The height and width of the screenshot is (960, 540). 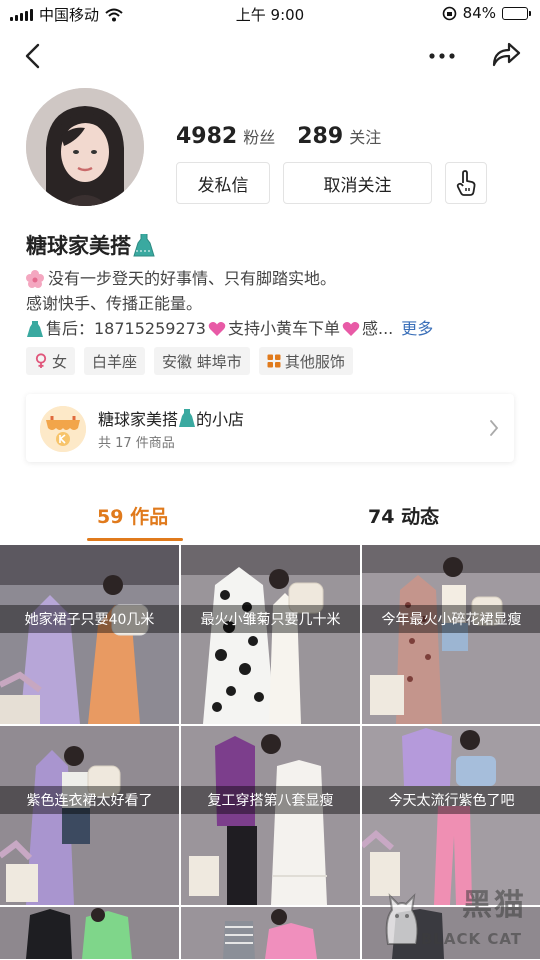 What do you see at coordinates (357, 183) in the screenshot?
I see `unfollow-button: 取消关注` at bounding box center [357, 183].